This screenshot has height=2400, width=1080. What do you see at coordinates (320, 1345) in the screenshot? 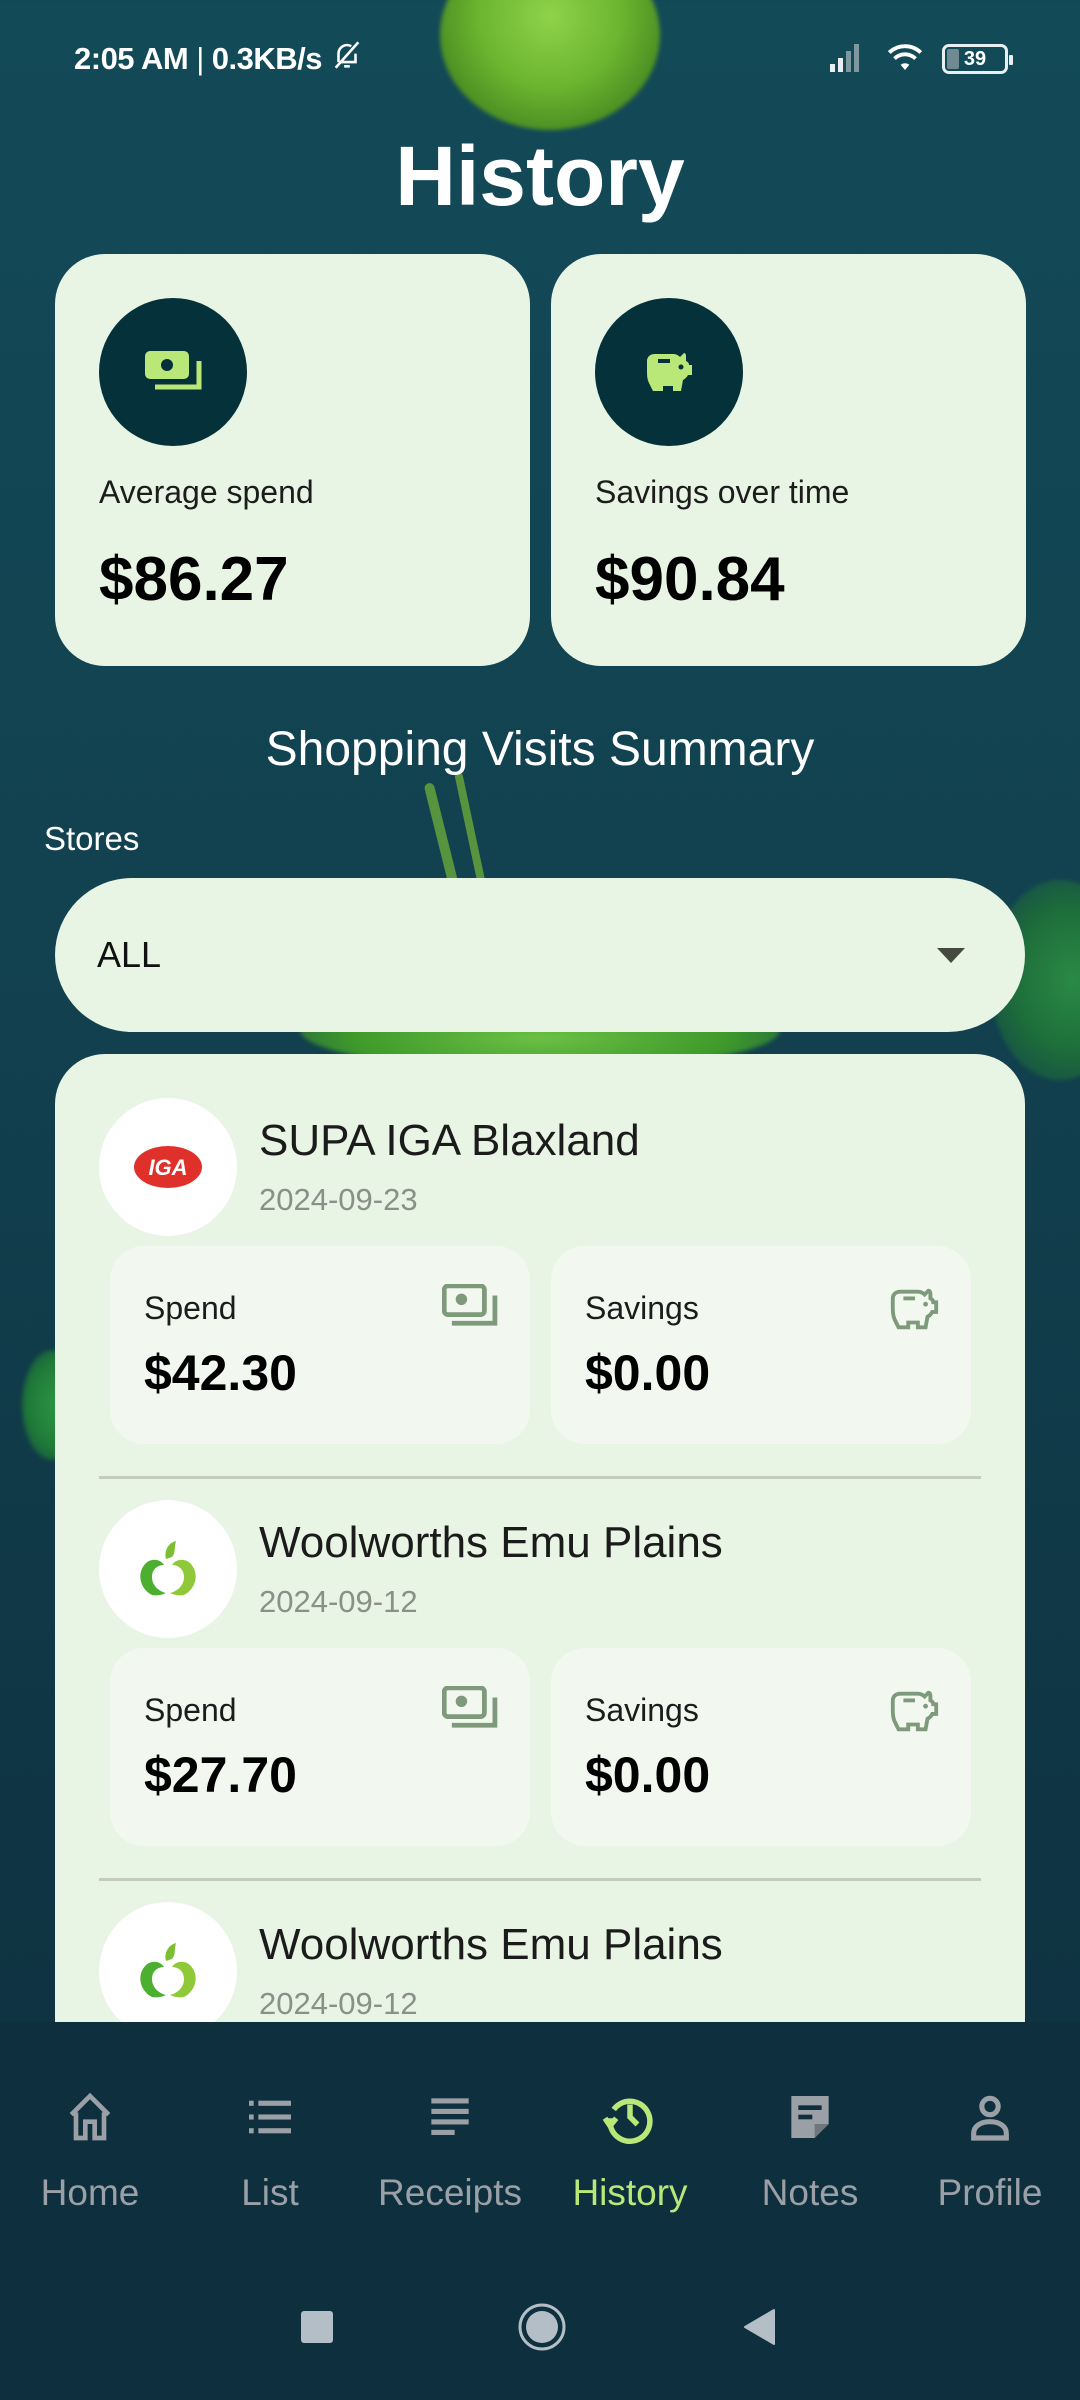
I see `spend-metric: Spend $42.30` at bounding box center [320, 1345].